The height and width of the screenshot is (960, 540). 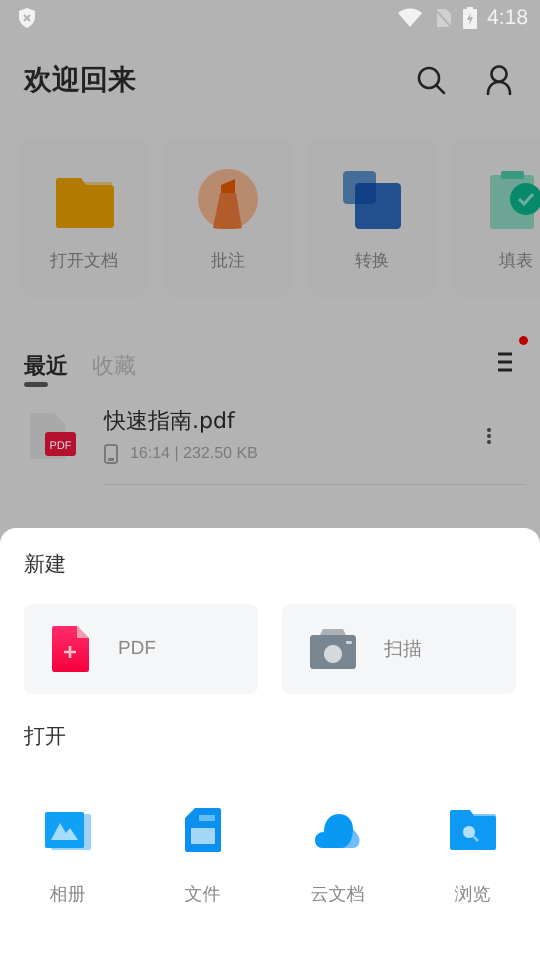 I want to click on section-title: 打开, so click(x=45, y=736).